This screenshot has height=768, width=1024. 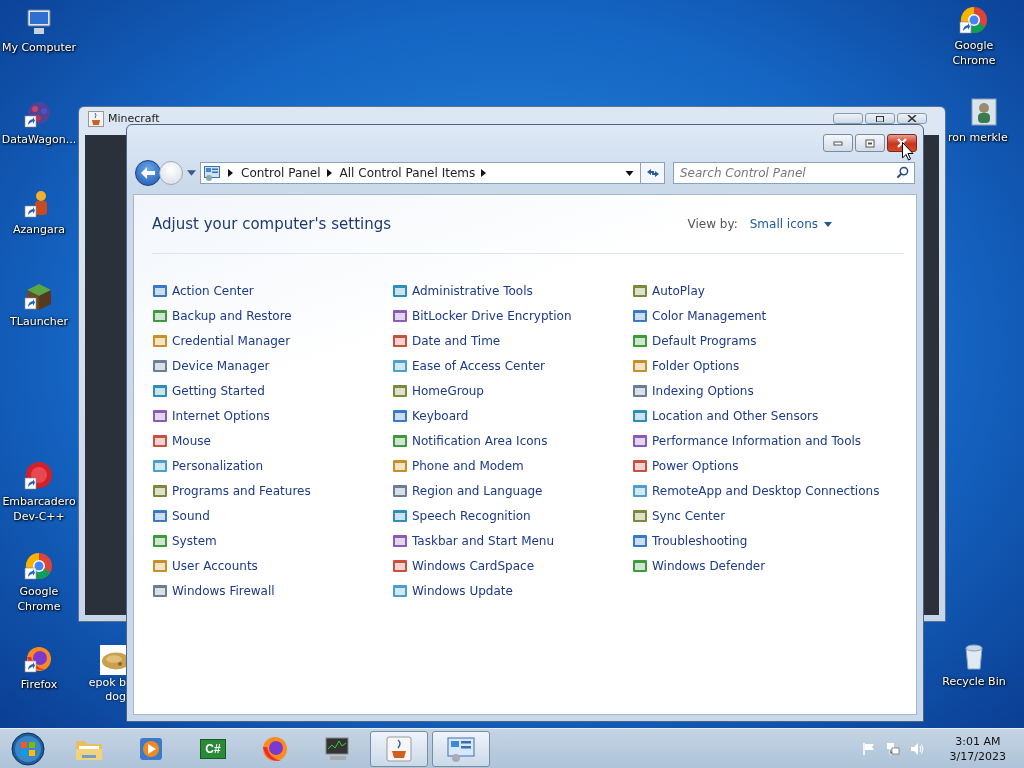 What do you see at coordinates (207, 466) in the screenshot?
I see `control-panel-item: Personalization` at bounding box center [207, 466].